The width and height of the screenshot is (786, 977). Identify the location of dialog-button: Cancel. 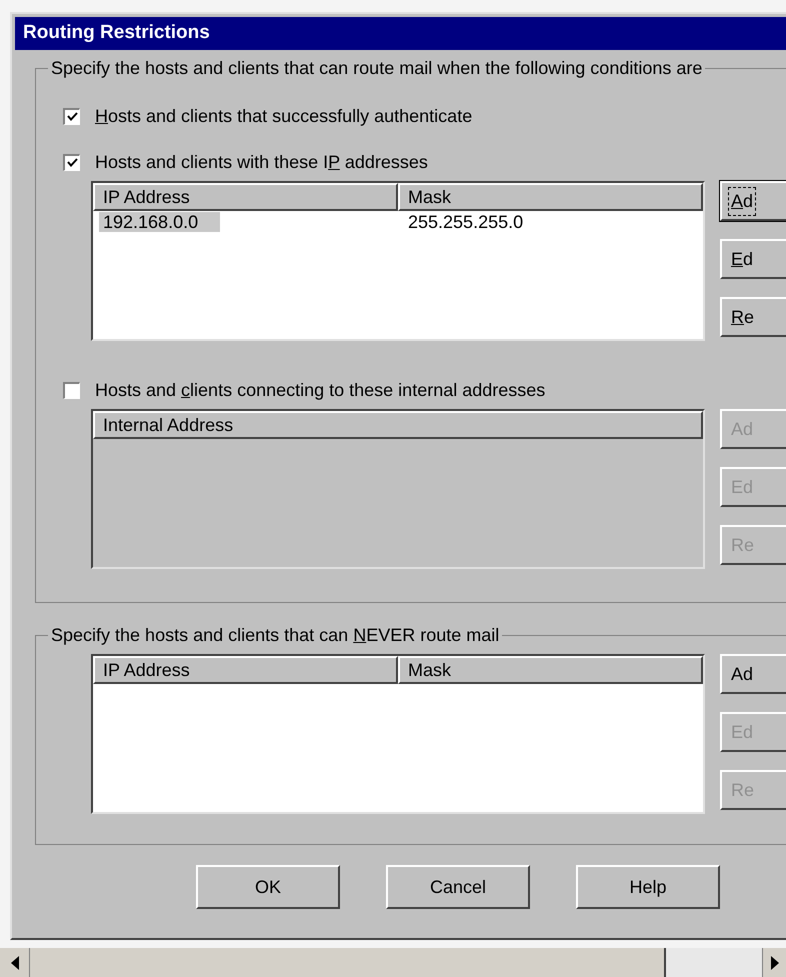
(458, 887).